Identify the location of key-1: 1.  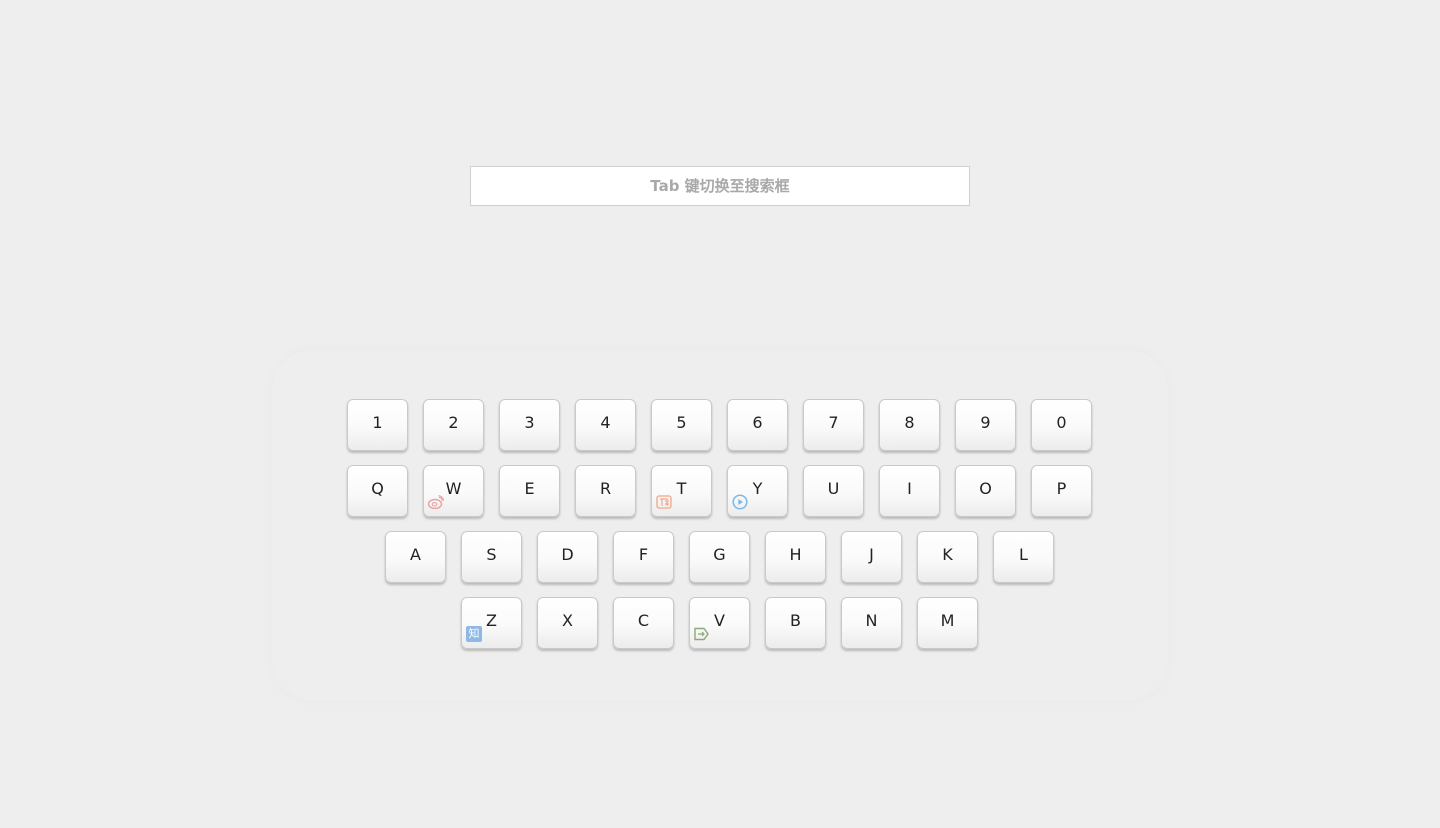
(377, 425).